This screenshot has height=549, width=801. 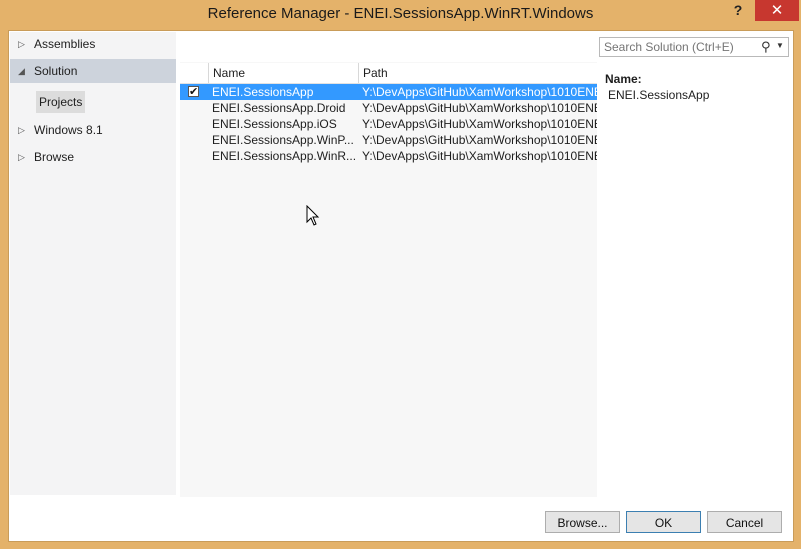 What do you see at coordinates (777, 10) in the screenshot?
I see `close-button: ✕` at bounding box center [777, 10].